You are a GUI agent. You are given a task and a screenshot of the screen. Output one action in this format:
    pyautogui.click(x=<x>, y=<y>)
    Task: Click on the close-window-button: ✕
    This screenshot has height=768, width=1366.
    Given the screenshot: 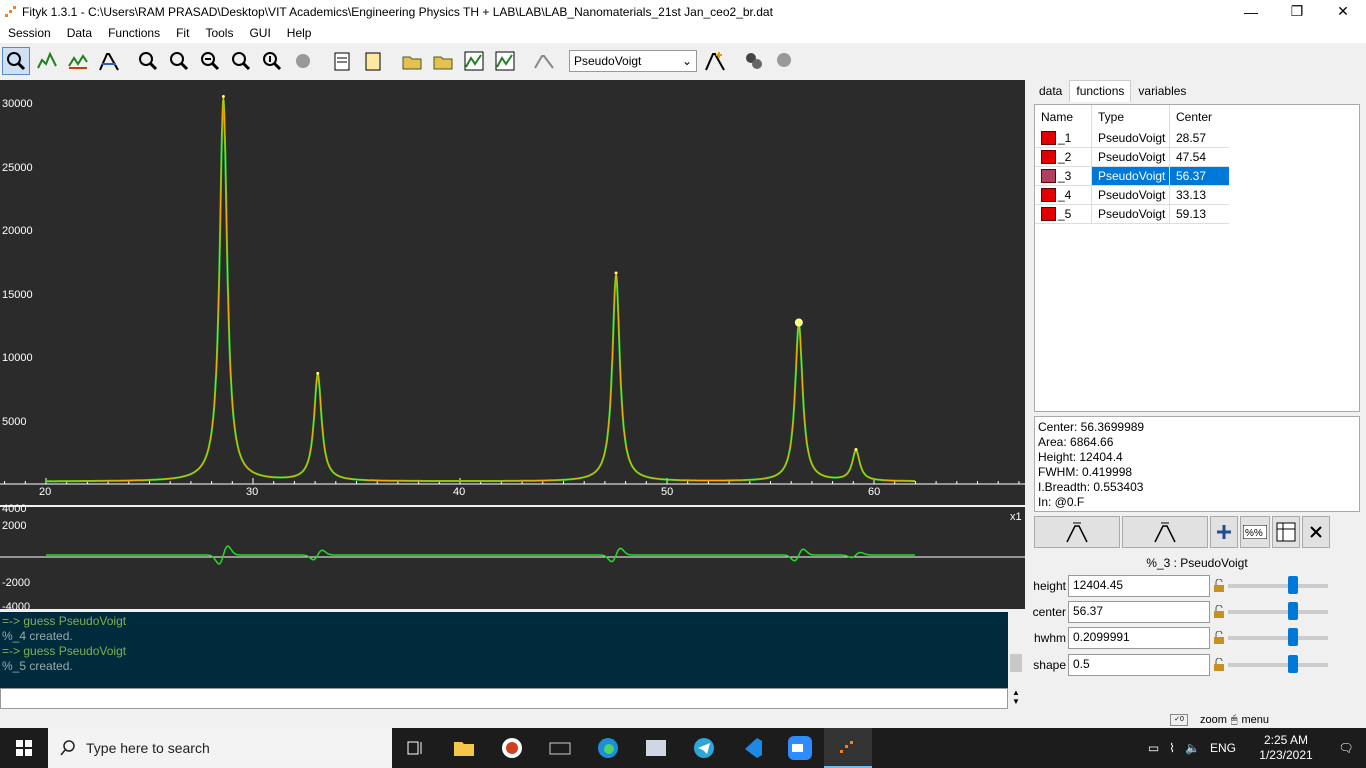 What is the action you would take?
    pyautogui.click(x=1343, y=11)
    